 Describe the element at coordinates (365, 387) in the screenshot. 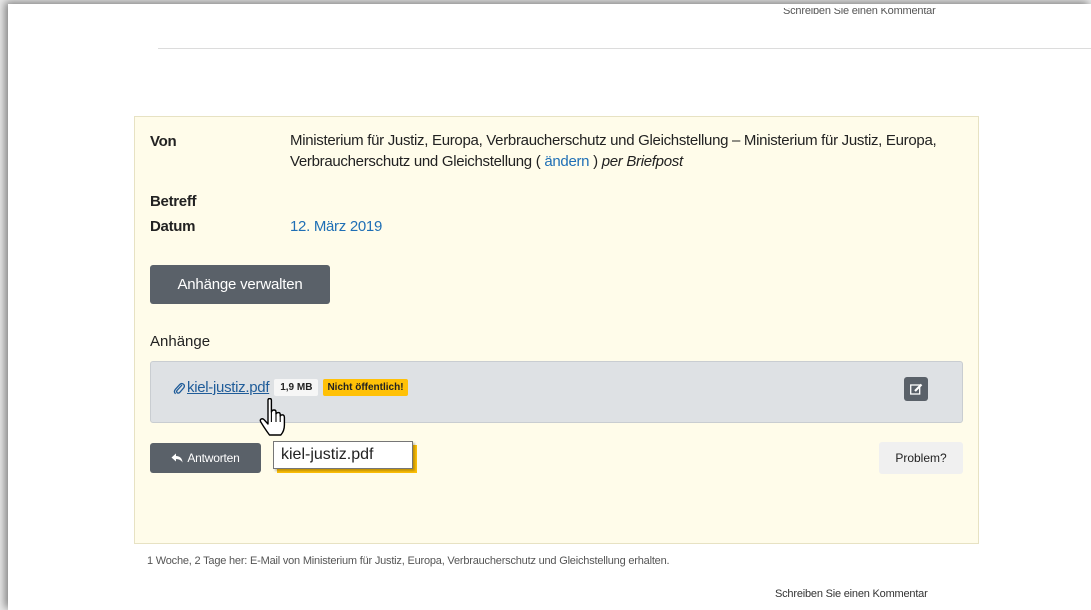

I see `not-public-badge: Nicht öffentlich!` at that location.